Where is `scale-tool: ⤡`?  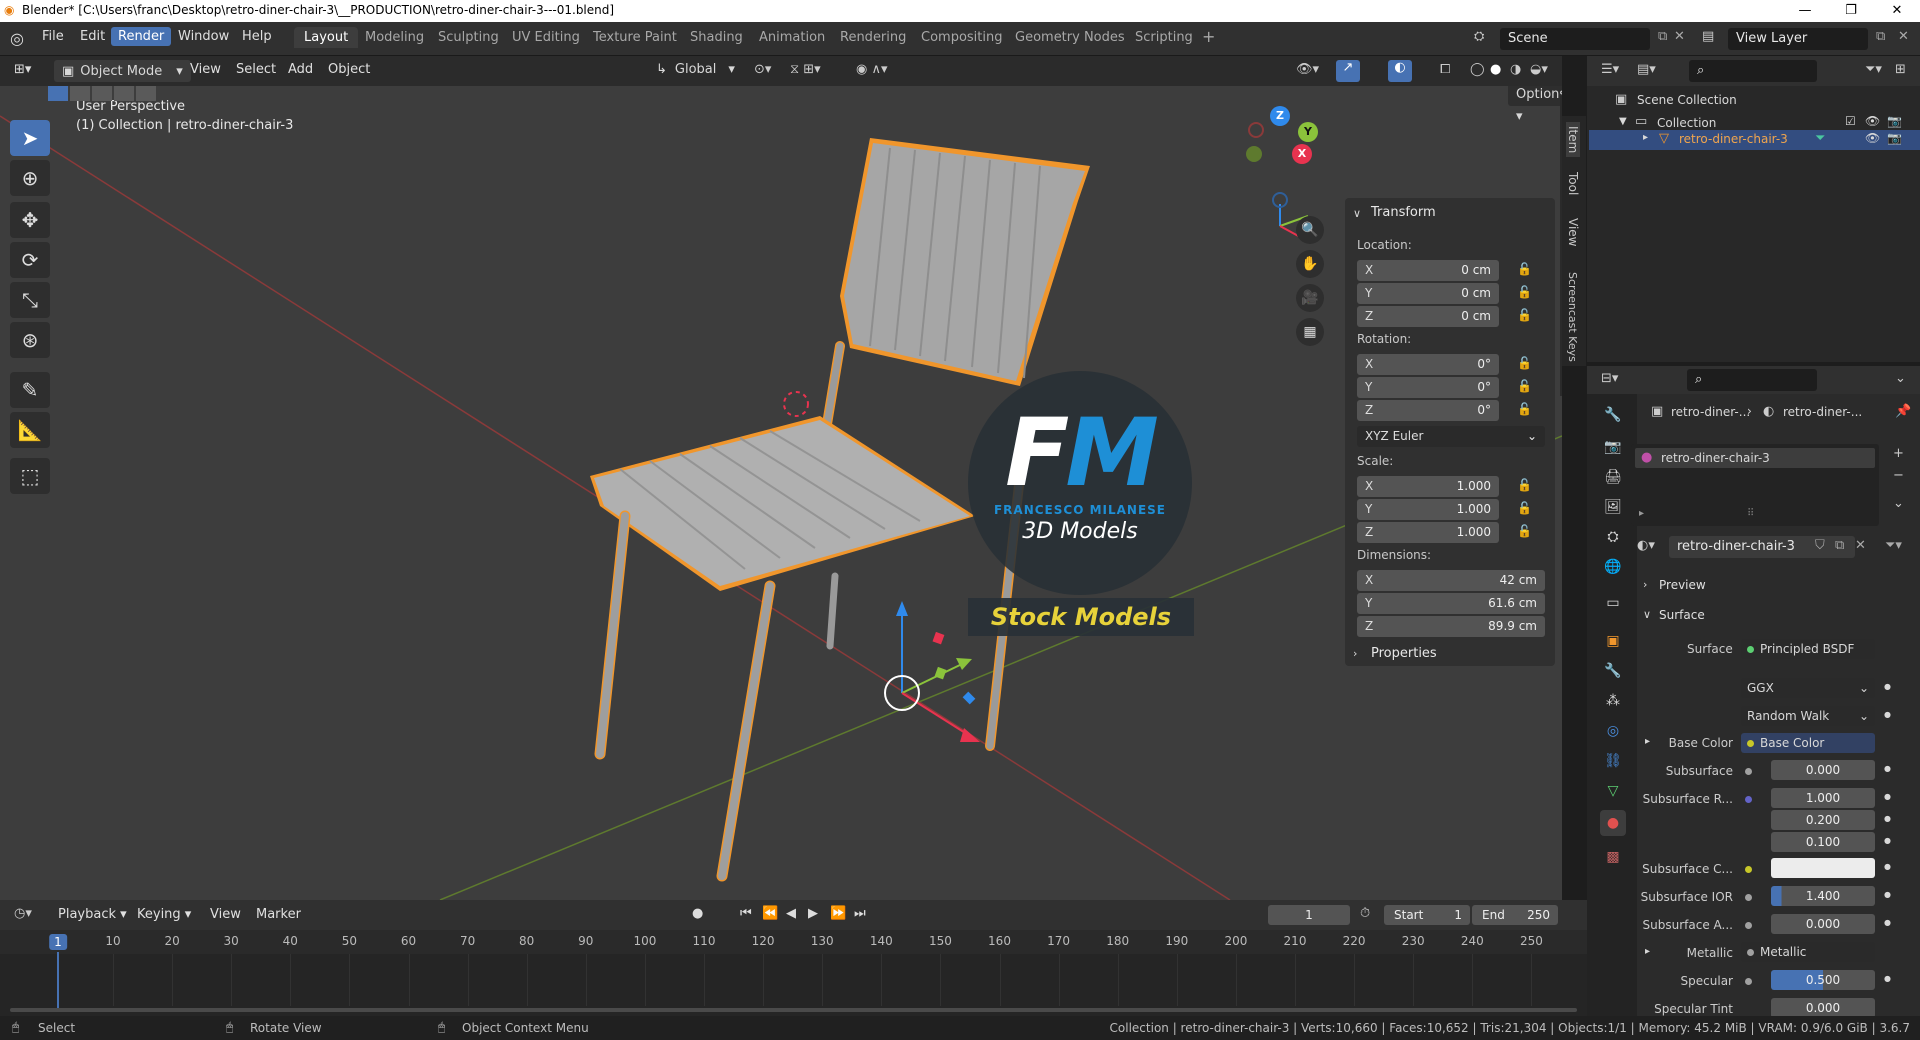
scale-tool: ⤡ is located at coordinates (30, 300).